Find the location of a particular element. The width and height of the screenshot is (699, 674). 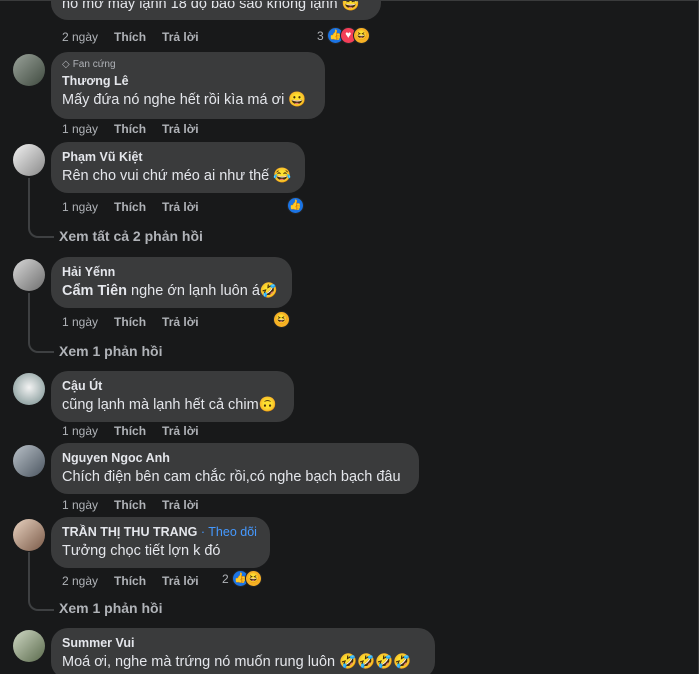

commenter-name: Summer Vui is located at coordinates (242, 643).